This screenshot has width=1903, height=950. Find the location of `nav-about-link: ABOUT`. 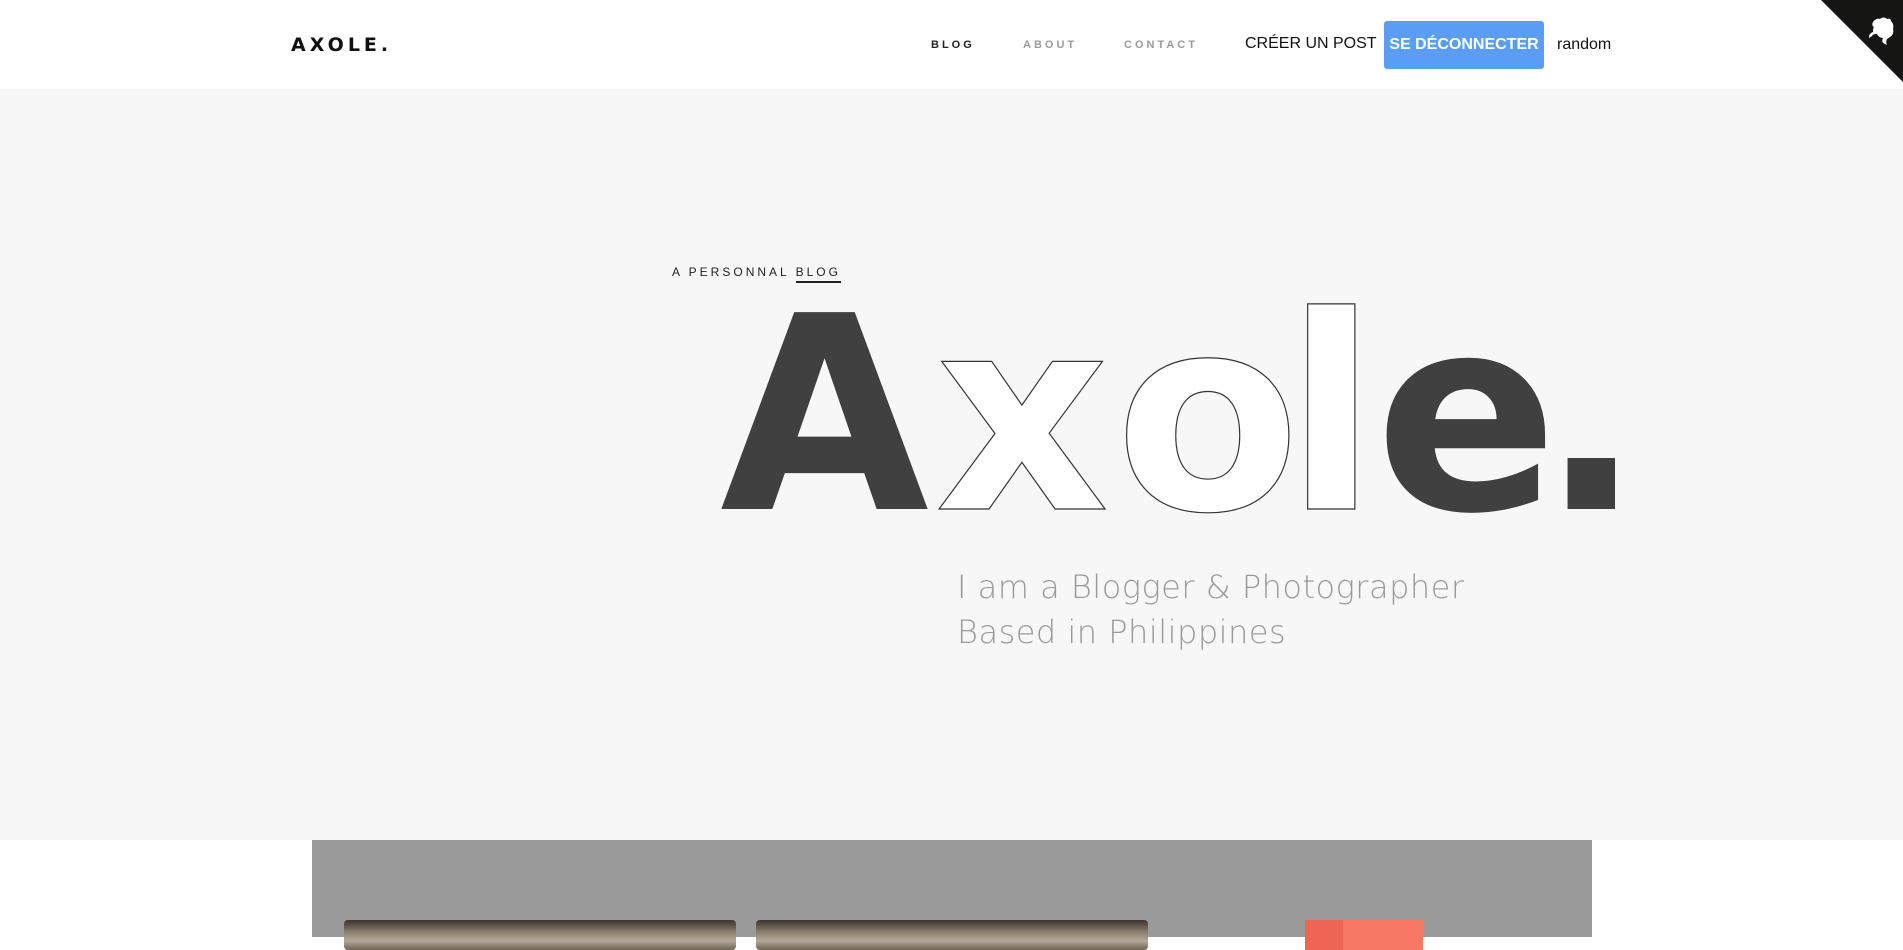

nav-about-link: ABOUT is located at coordinates (1050, 45).